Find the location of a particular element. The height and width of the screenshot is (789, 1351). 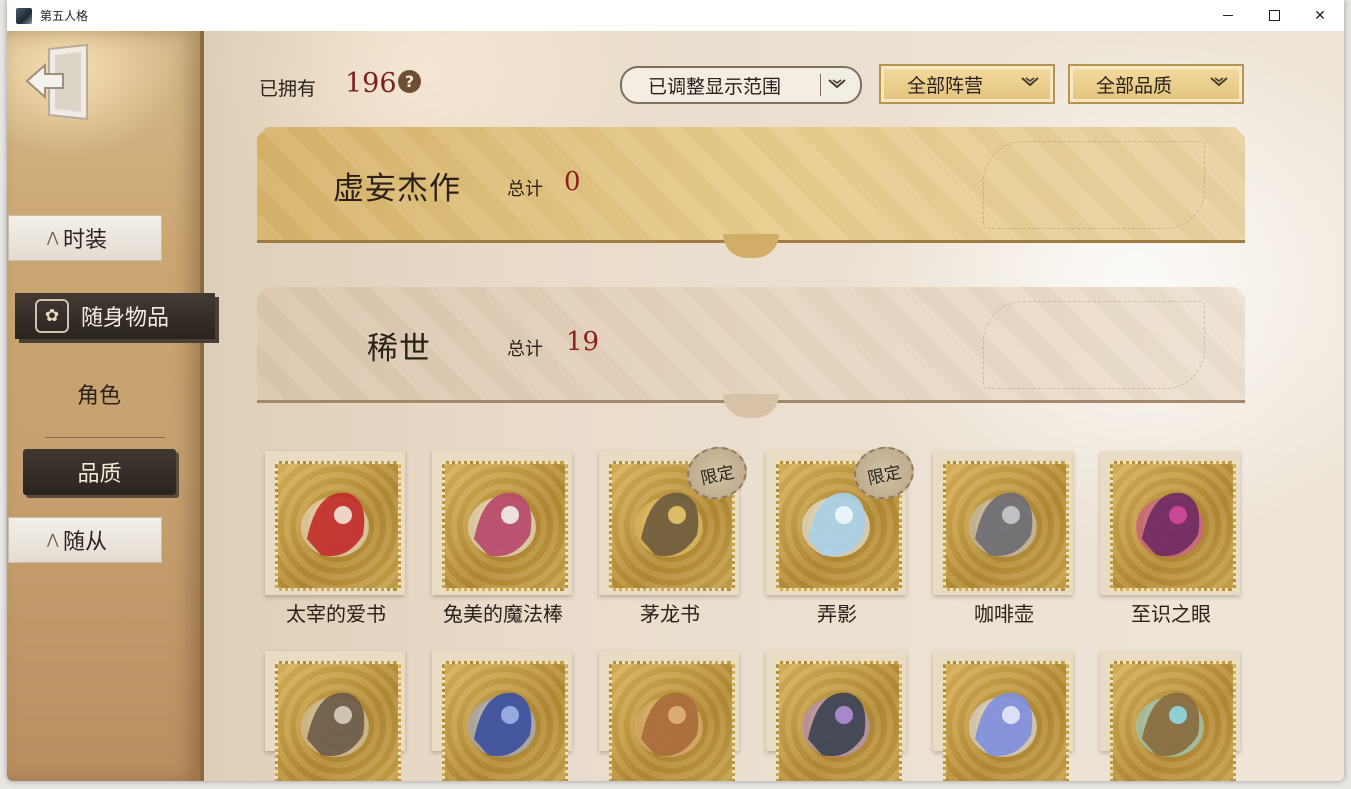

nav-character-label: 角色 is located at coordinates (98, 396).